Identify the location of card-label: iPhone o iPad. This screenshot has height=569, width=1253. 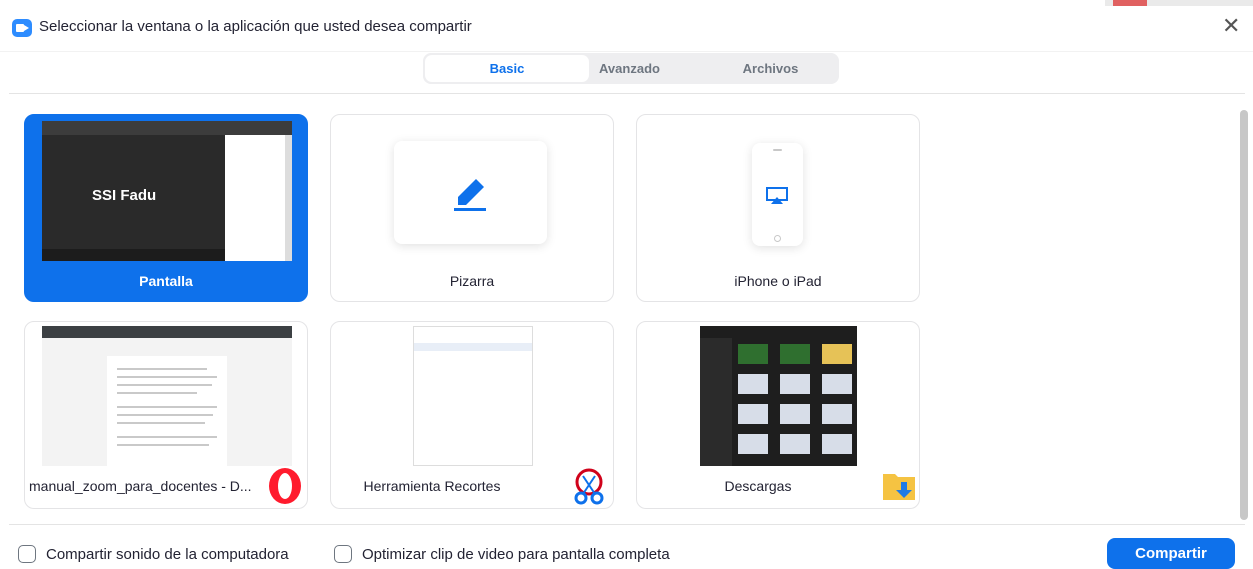
(778, 281).